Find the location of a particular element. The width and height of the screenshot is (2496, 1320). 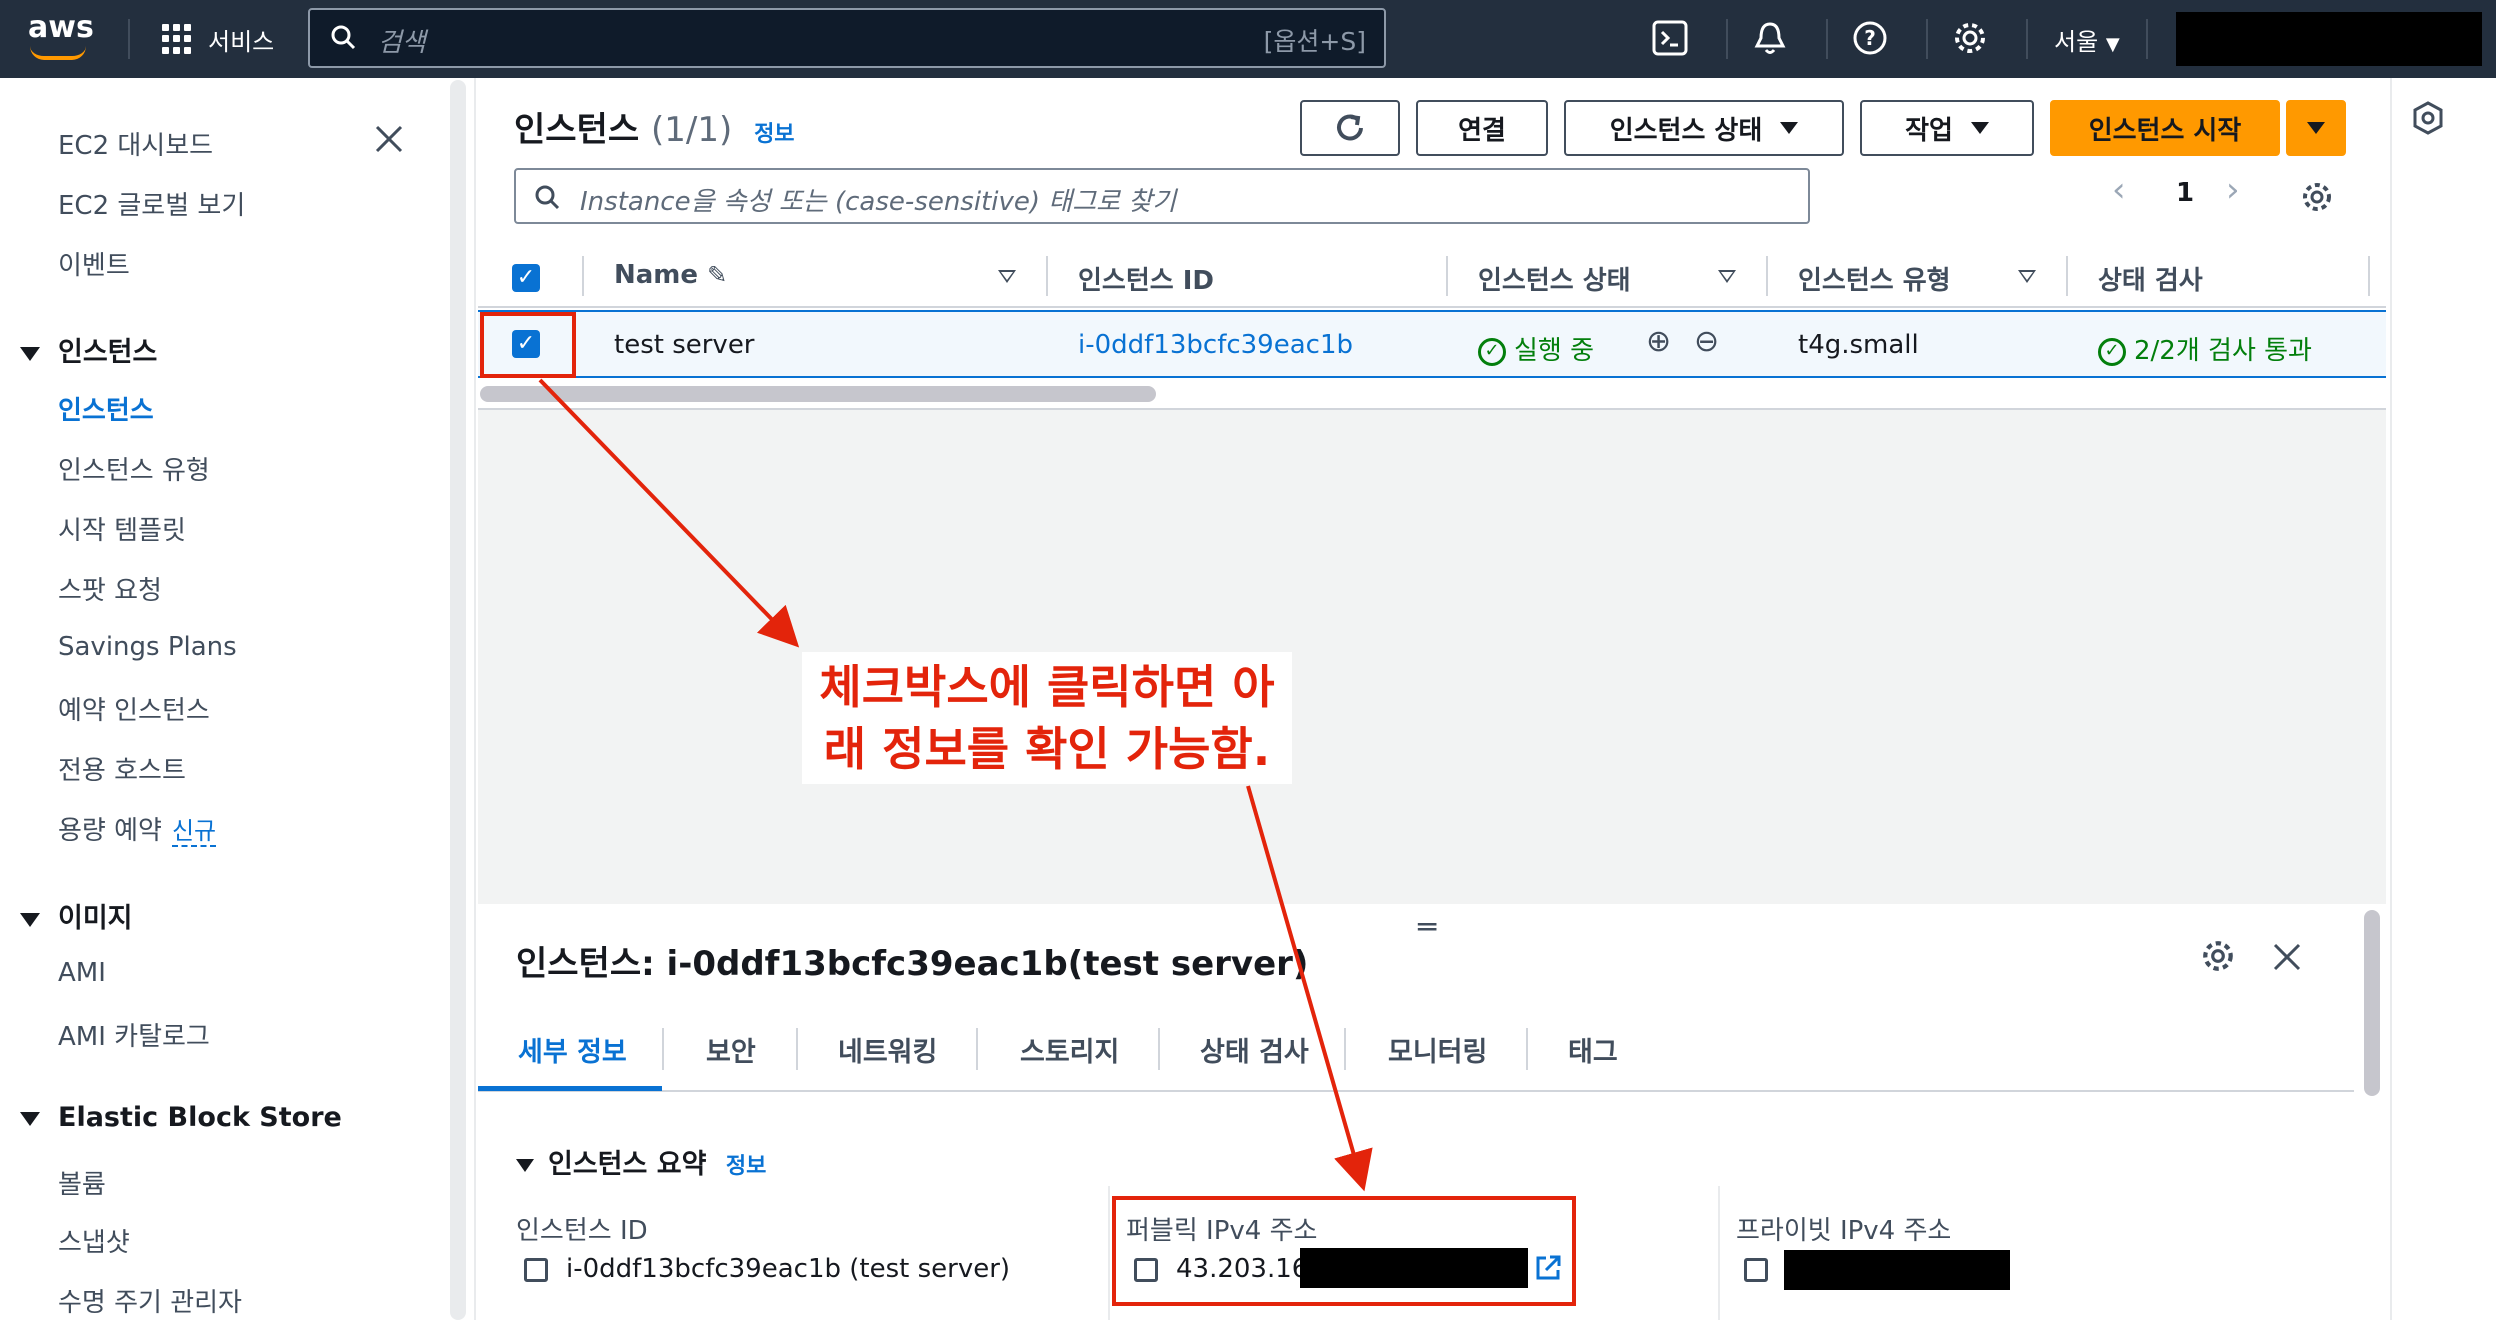

arrow-to-public-ip is located at coordinates (1309, 988).